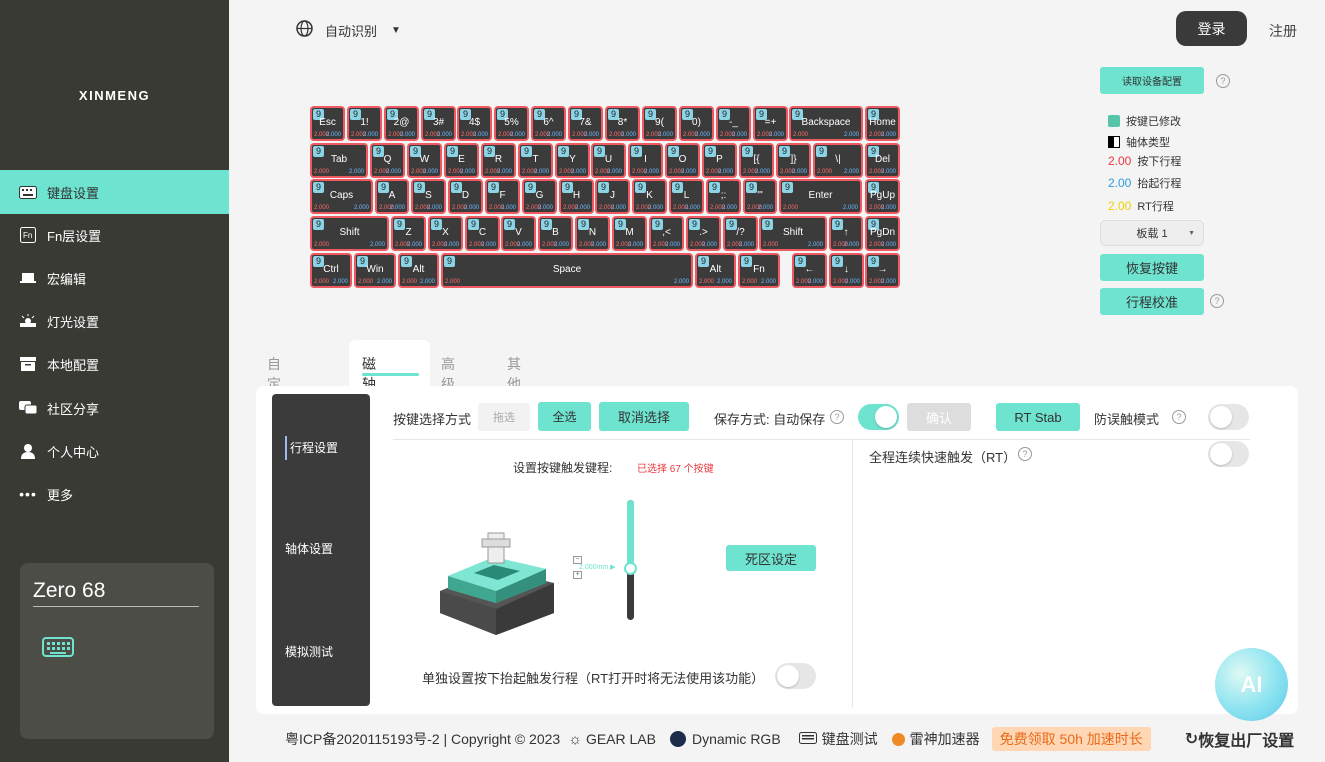 This screenshot has width=1325, height=762. What do you see at coordinates (1038, 417) in the screenshot?
I see `rt-stab-button: RT Stab` at bounding box center [1038, 417].